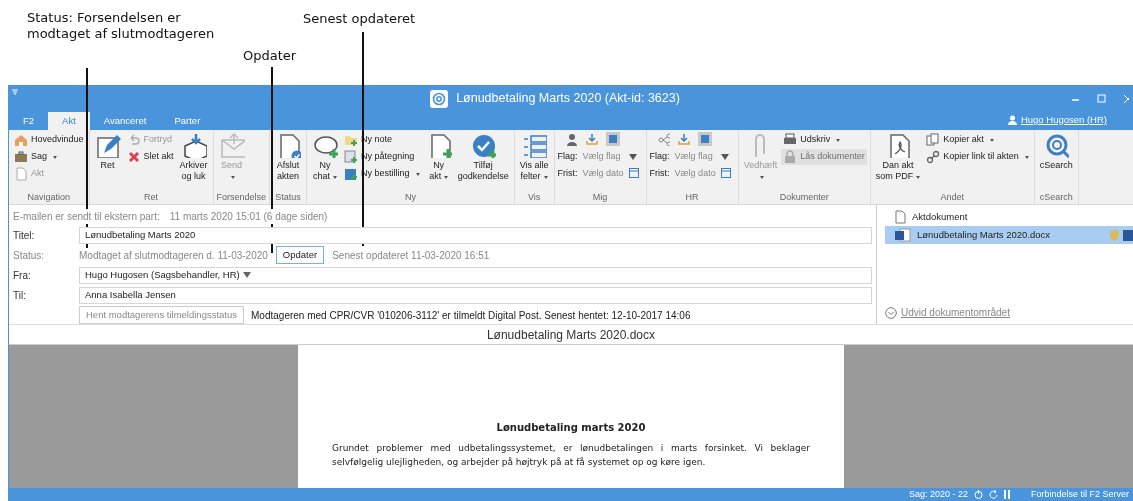 This screenshot has width=1133, height=501. Describe the element at coordinates (571, 139) in the screenshot. I see `person-icon` at that location.